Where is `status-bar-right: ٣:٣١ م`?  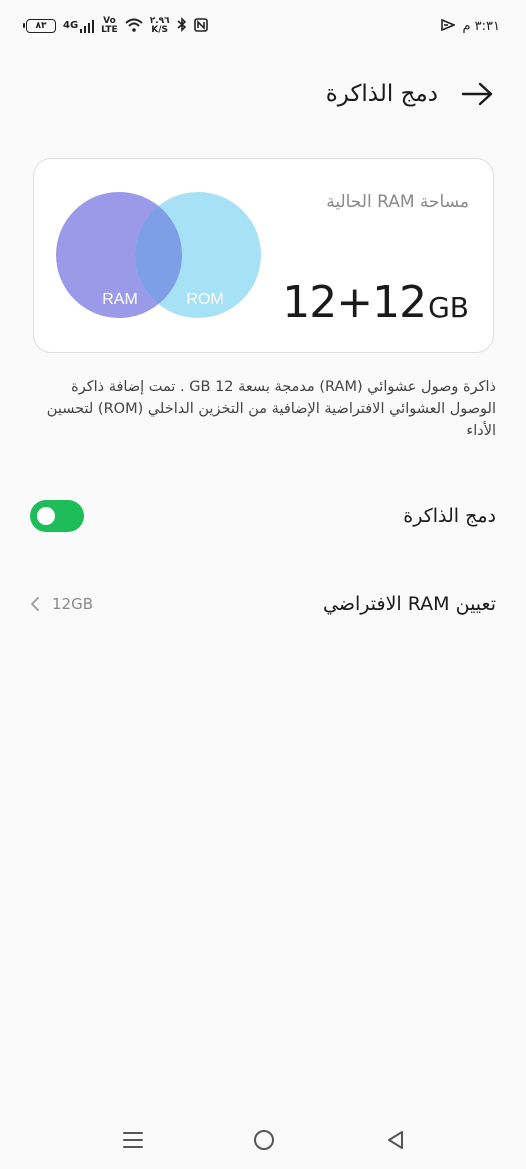 status-bar-right: ٣:٣١ م is located at coordinates (470, 26).